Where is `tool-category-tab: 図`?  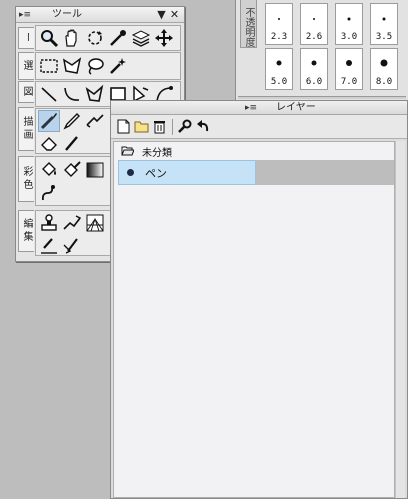
tool-category-tab: 図 is located at coordinates (26, 92).